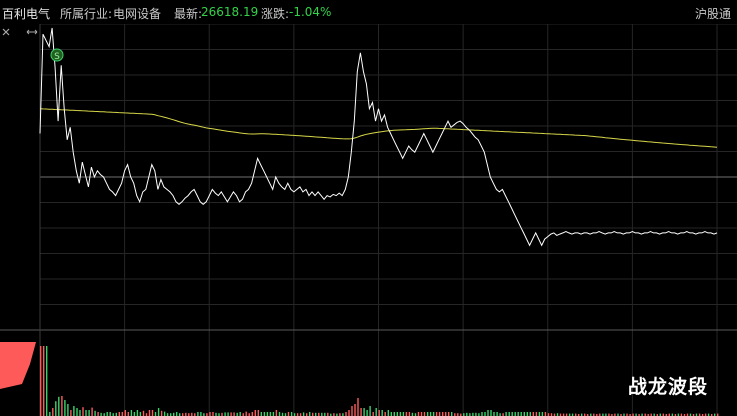 The height and width of the screenshot is (416, 737). Describe the element at coordinates (6, 32) in the screenshot. I see `close-icon` at that location.